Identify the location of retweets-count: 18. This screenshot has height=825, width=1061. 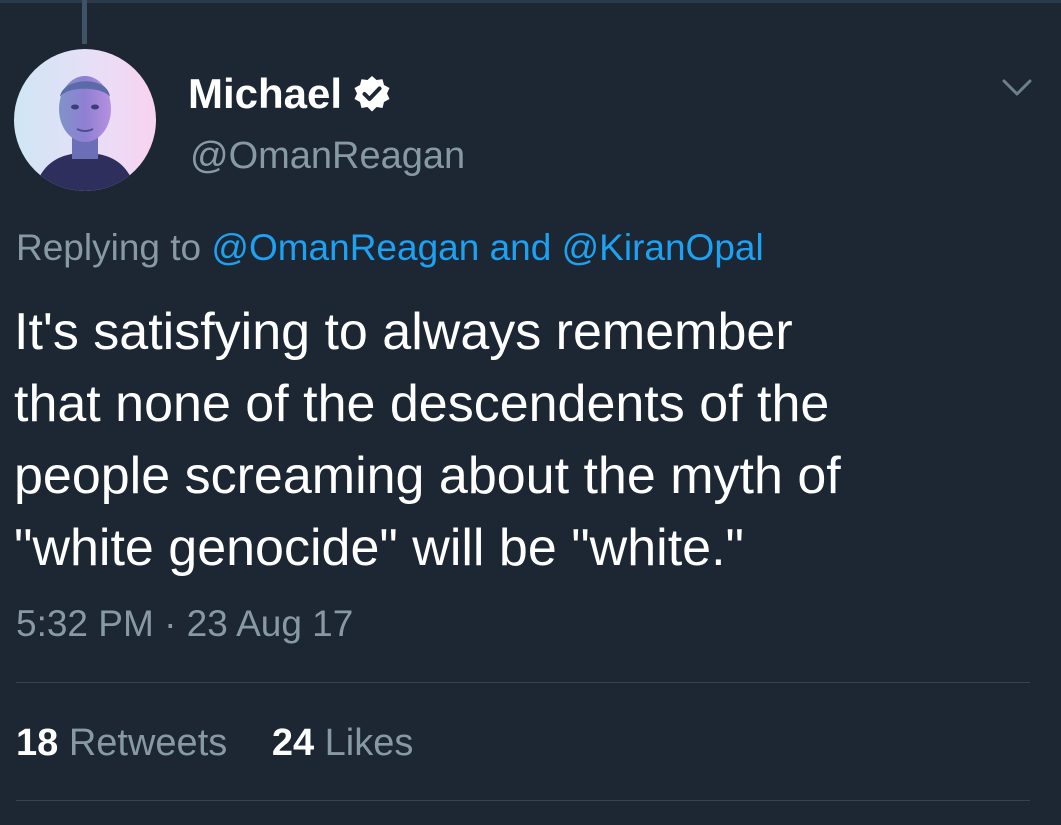
(37, 743).